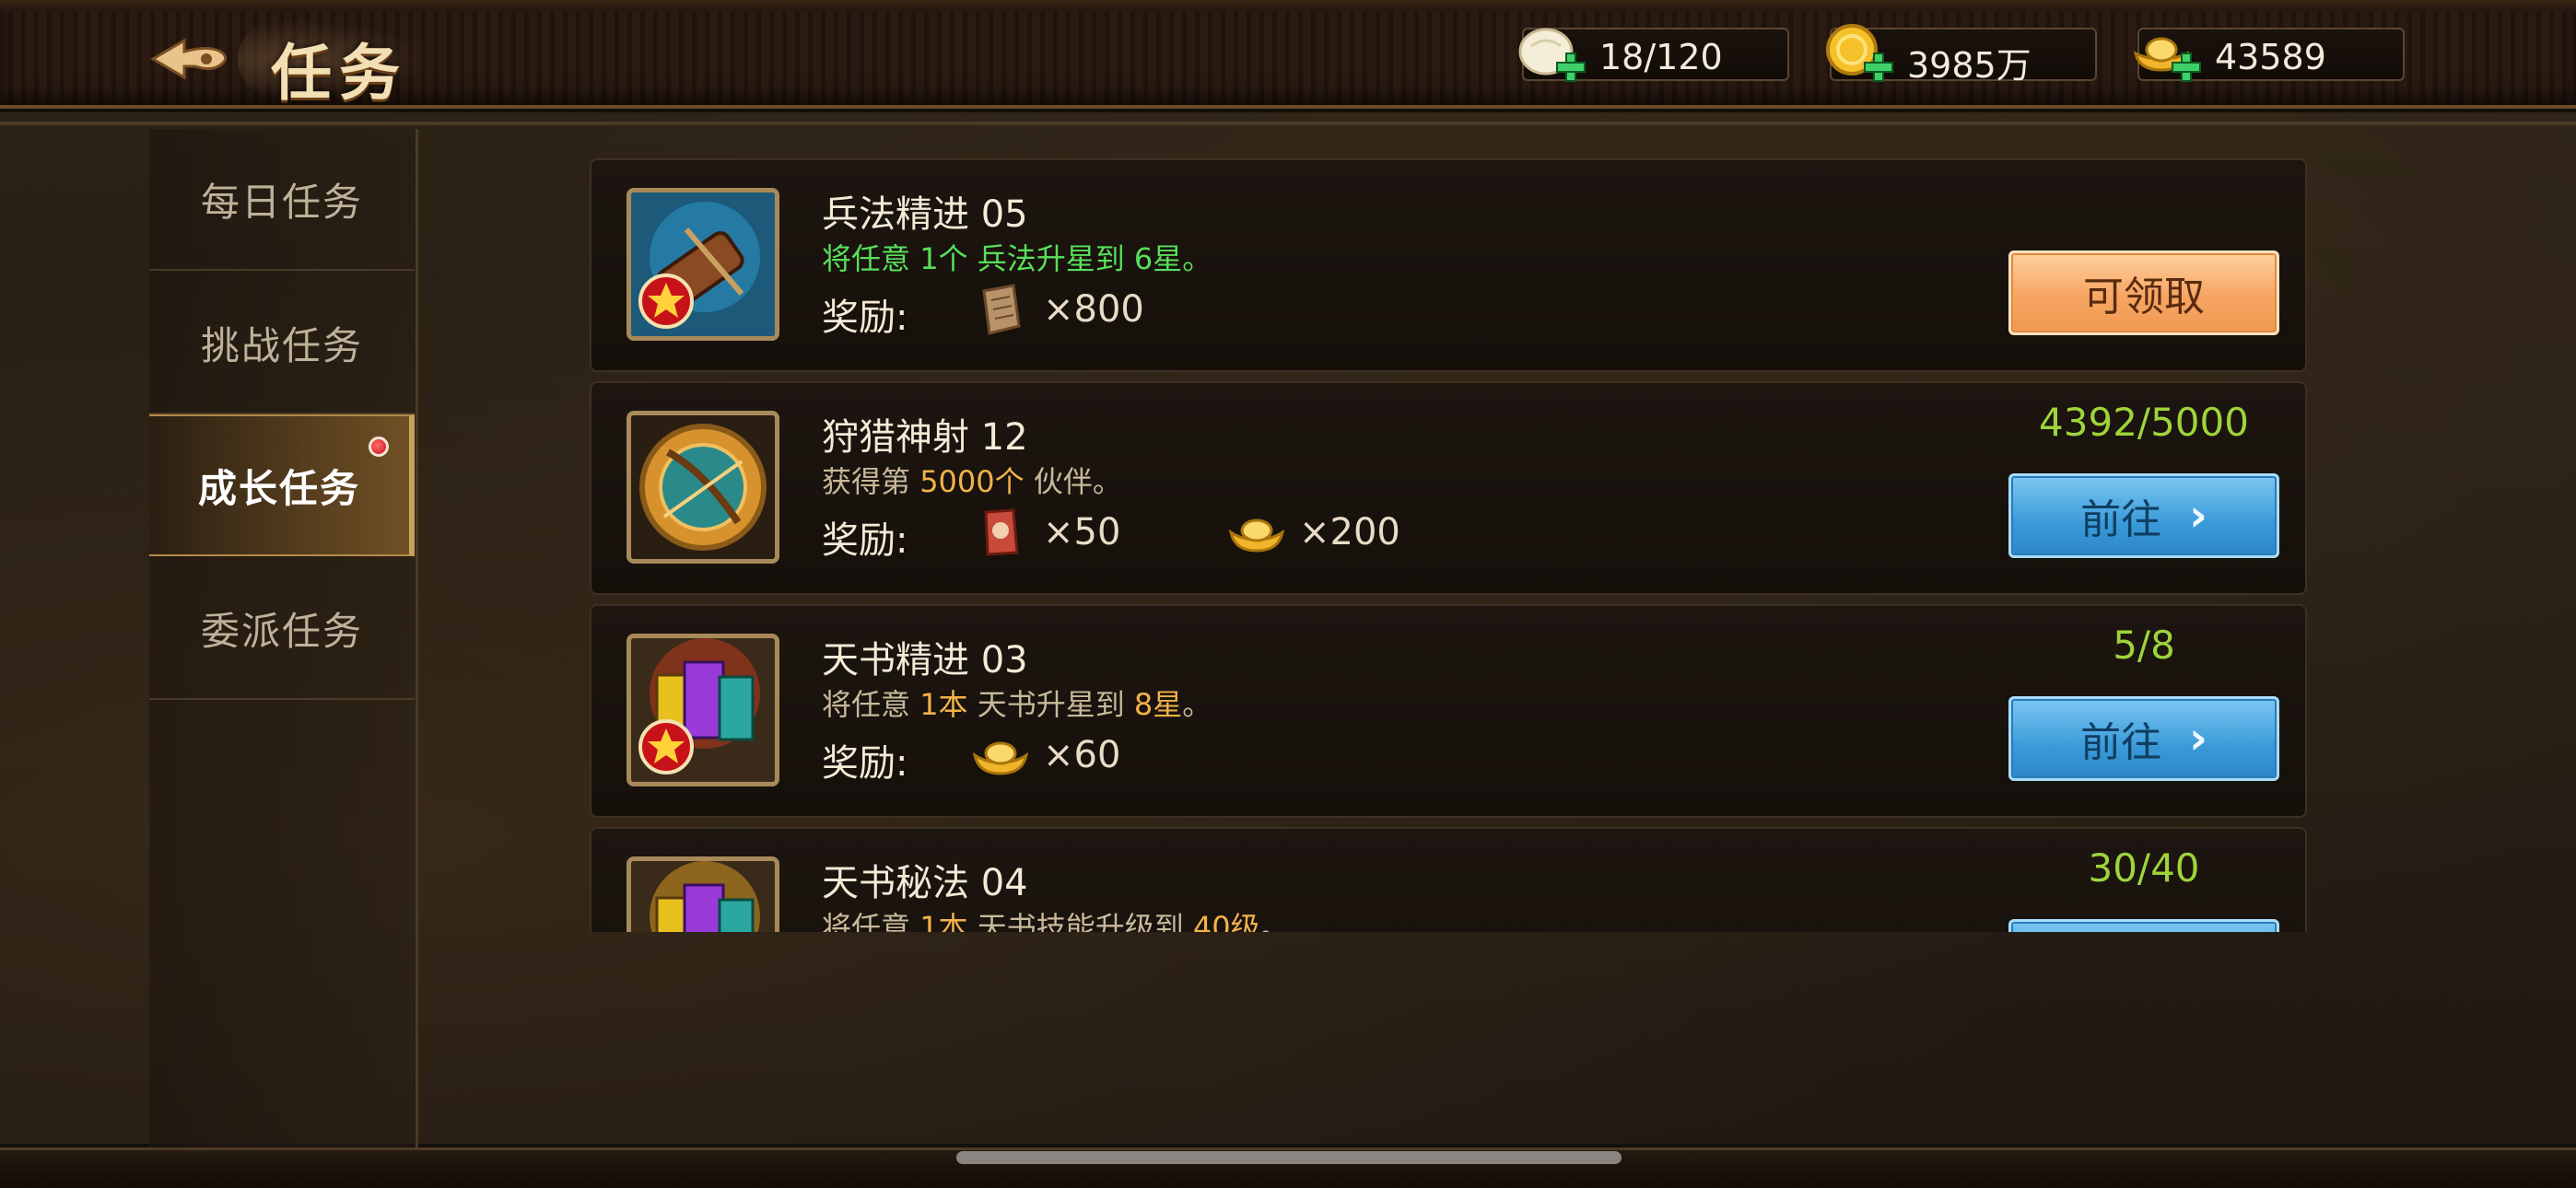 The width and height of the screenshot is (2576, 1188). What do you see at coordinates (925, 214) in the screenshot?
I see `task-title: 兵法精进 05` at bounding box center [925, 214].